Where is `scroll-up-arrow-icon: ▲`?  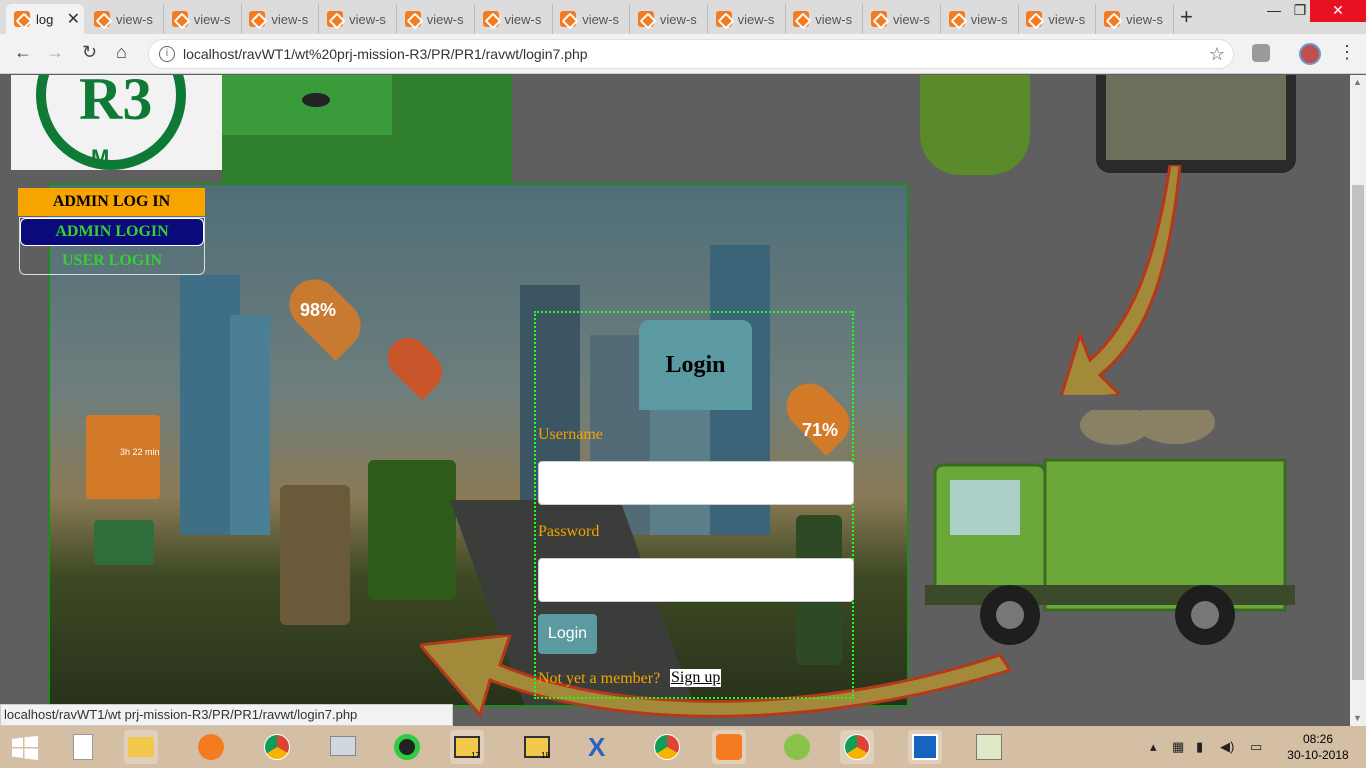 scroll-up-arrow-icon: ▲ is located at coordinates (1357, 82).